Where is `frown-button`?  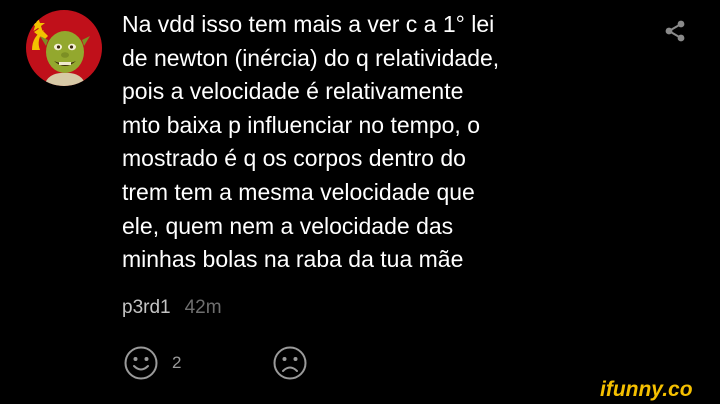 frown-button is located at coordinates (290, 363).